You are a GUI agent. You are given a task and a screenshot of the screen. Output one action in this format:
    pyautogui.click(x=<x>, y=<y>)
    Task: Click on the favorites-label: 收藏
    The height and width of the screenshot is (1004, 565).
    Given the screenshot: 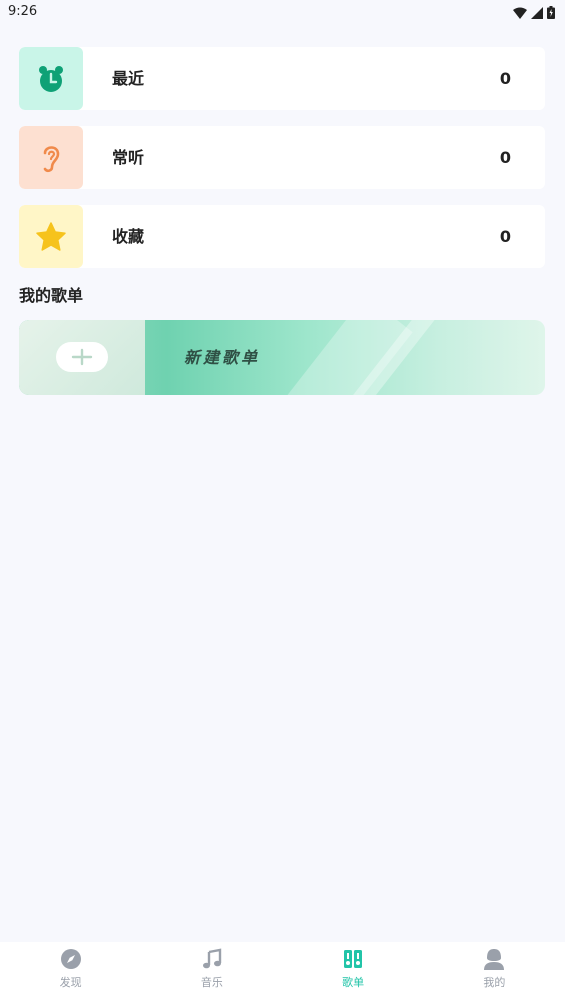 What is the action you would take?
    pyautogui.click(x=128, y=236)
    